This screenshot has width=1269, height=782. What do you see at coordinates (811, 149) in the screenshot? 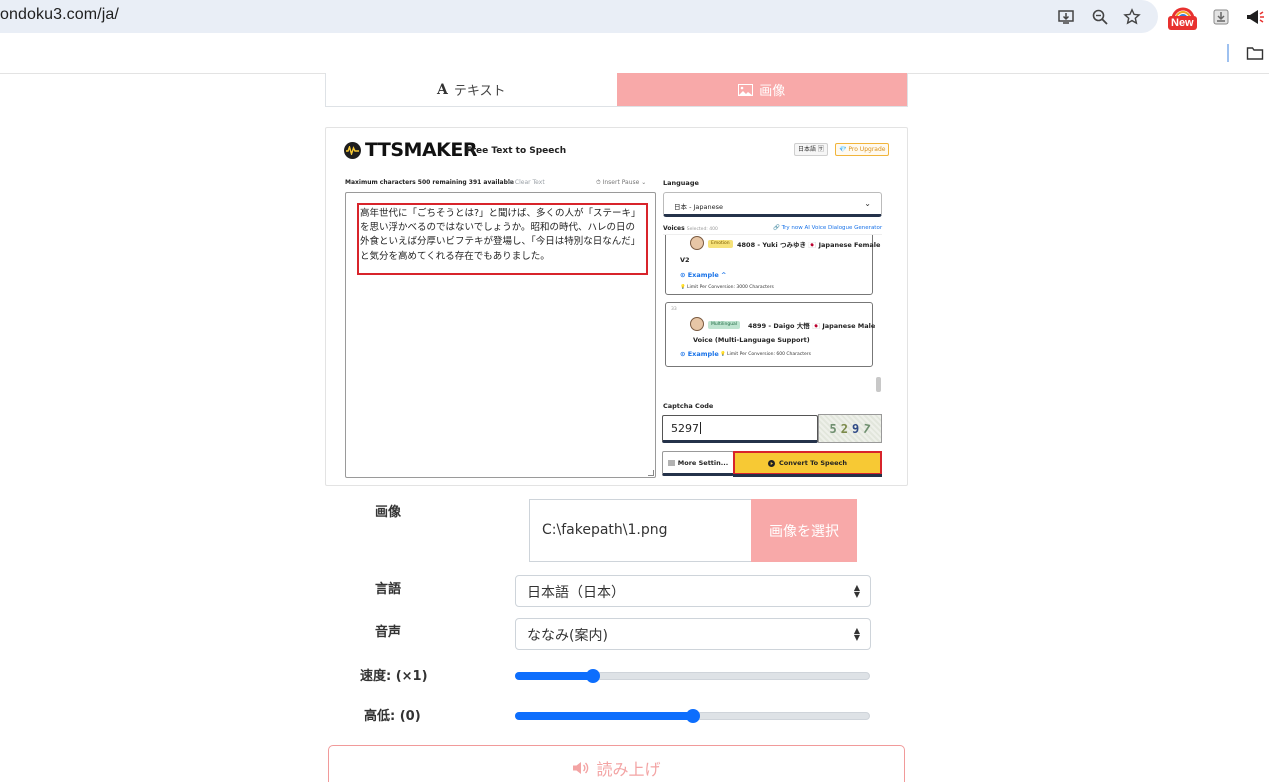
I see `ttsmaker-language-chip: 日本語 🈂` at bounding box center [811, 149].